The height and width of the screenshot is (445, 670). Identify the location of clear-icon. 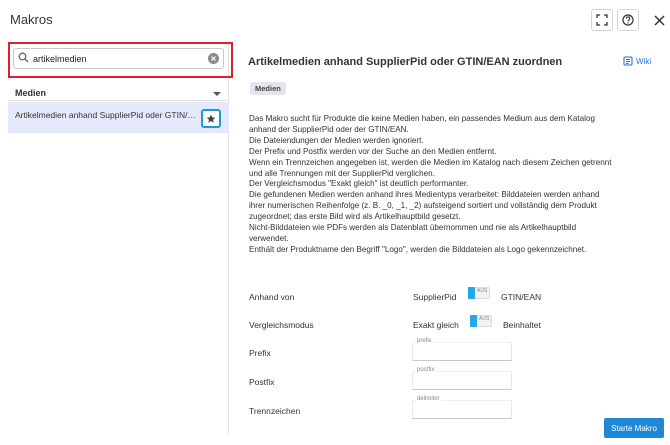
(213, 58).